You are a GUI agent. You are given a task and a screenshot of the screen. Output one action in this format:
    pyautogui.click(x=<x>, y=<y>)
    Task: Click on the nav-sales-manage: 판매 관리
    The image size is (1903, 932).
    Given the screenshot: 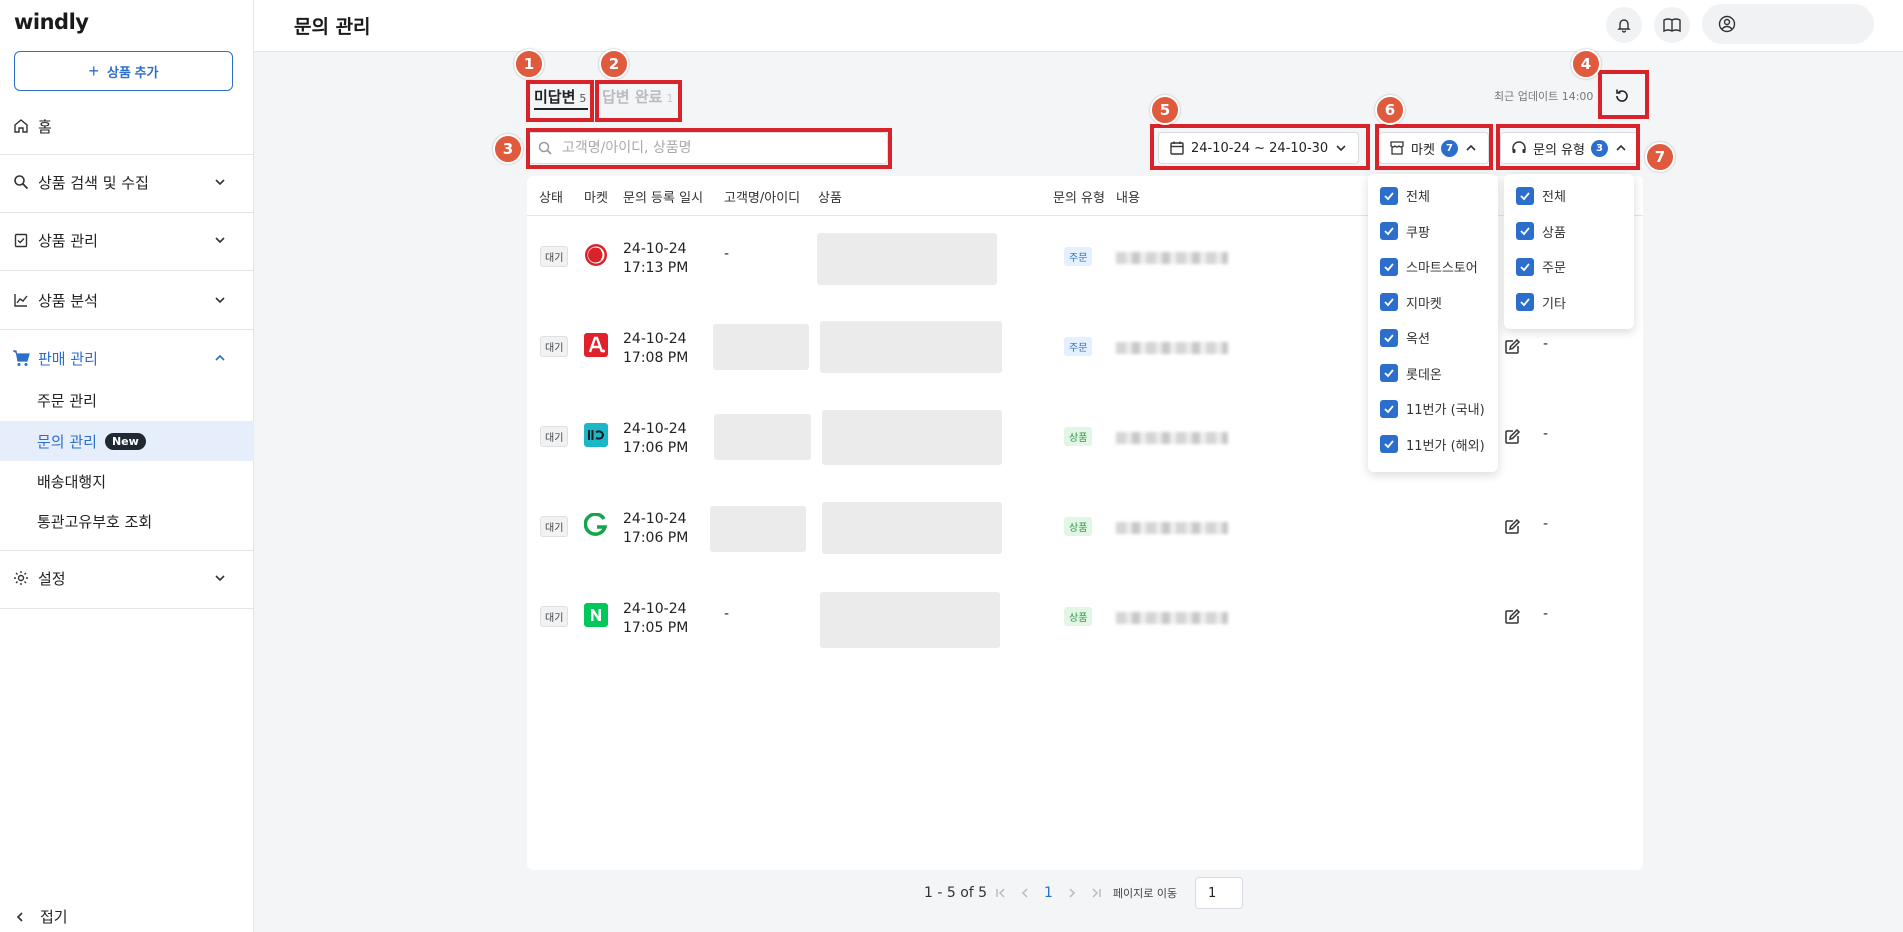 What is the action you would take?
    pyautogui.click(x=127, y=358)
    